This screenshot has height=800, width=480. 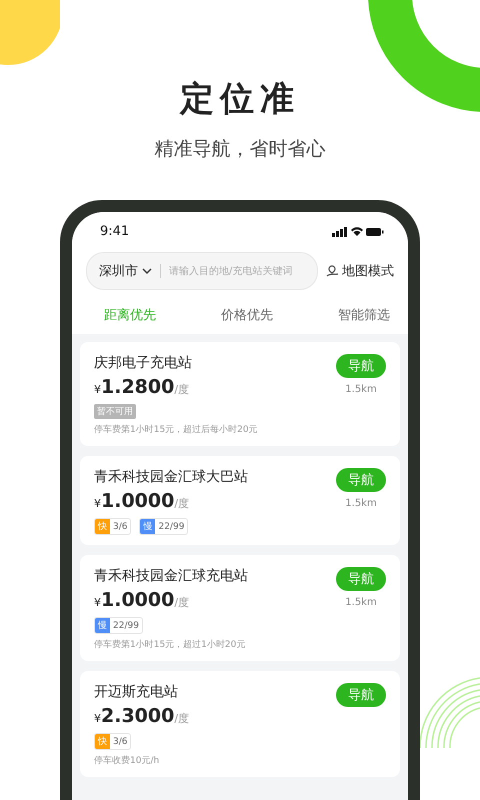 What do you see at coordinates (147, 271) in the screenshot?
I see `chevron-down-icon` at bounding box center [147, 271].